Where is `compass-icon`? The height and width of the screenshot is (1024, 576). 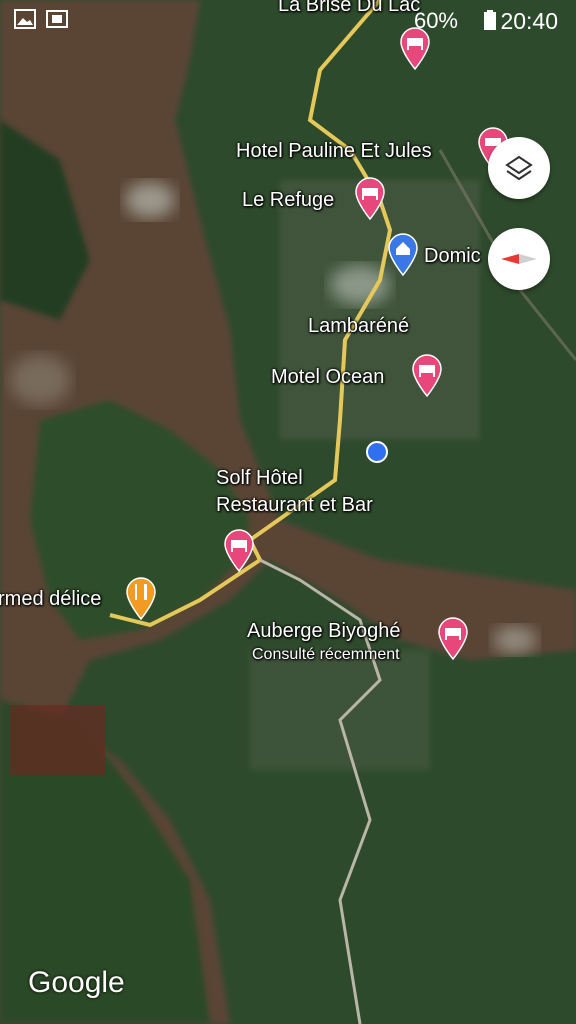
compass-icon is located at coordinates (519, 259).